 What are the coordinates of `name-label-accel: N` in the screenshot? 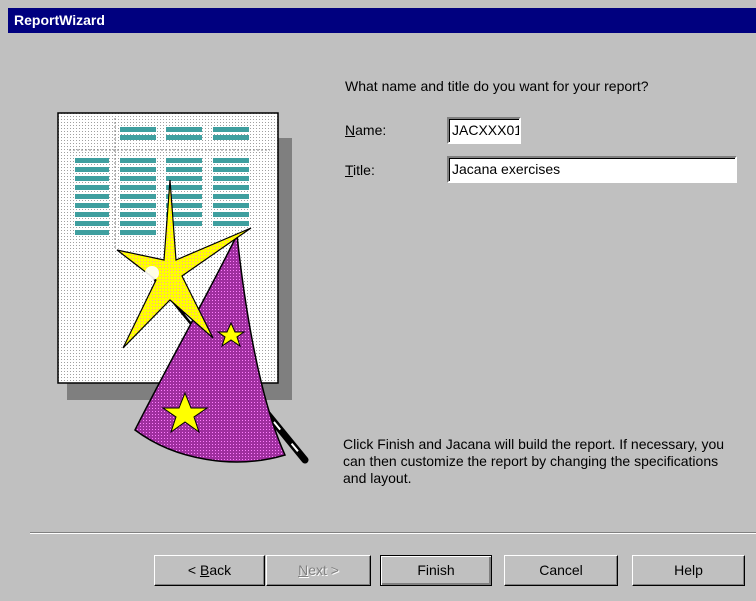 It's located at (350, 130).